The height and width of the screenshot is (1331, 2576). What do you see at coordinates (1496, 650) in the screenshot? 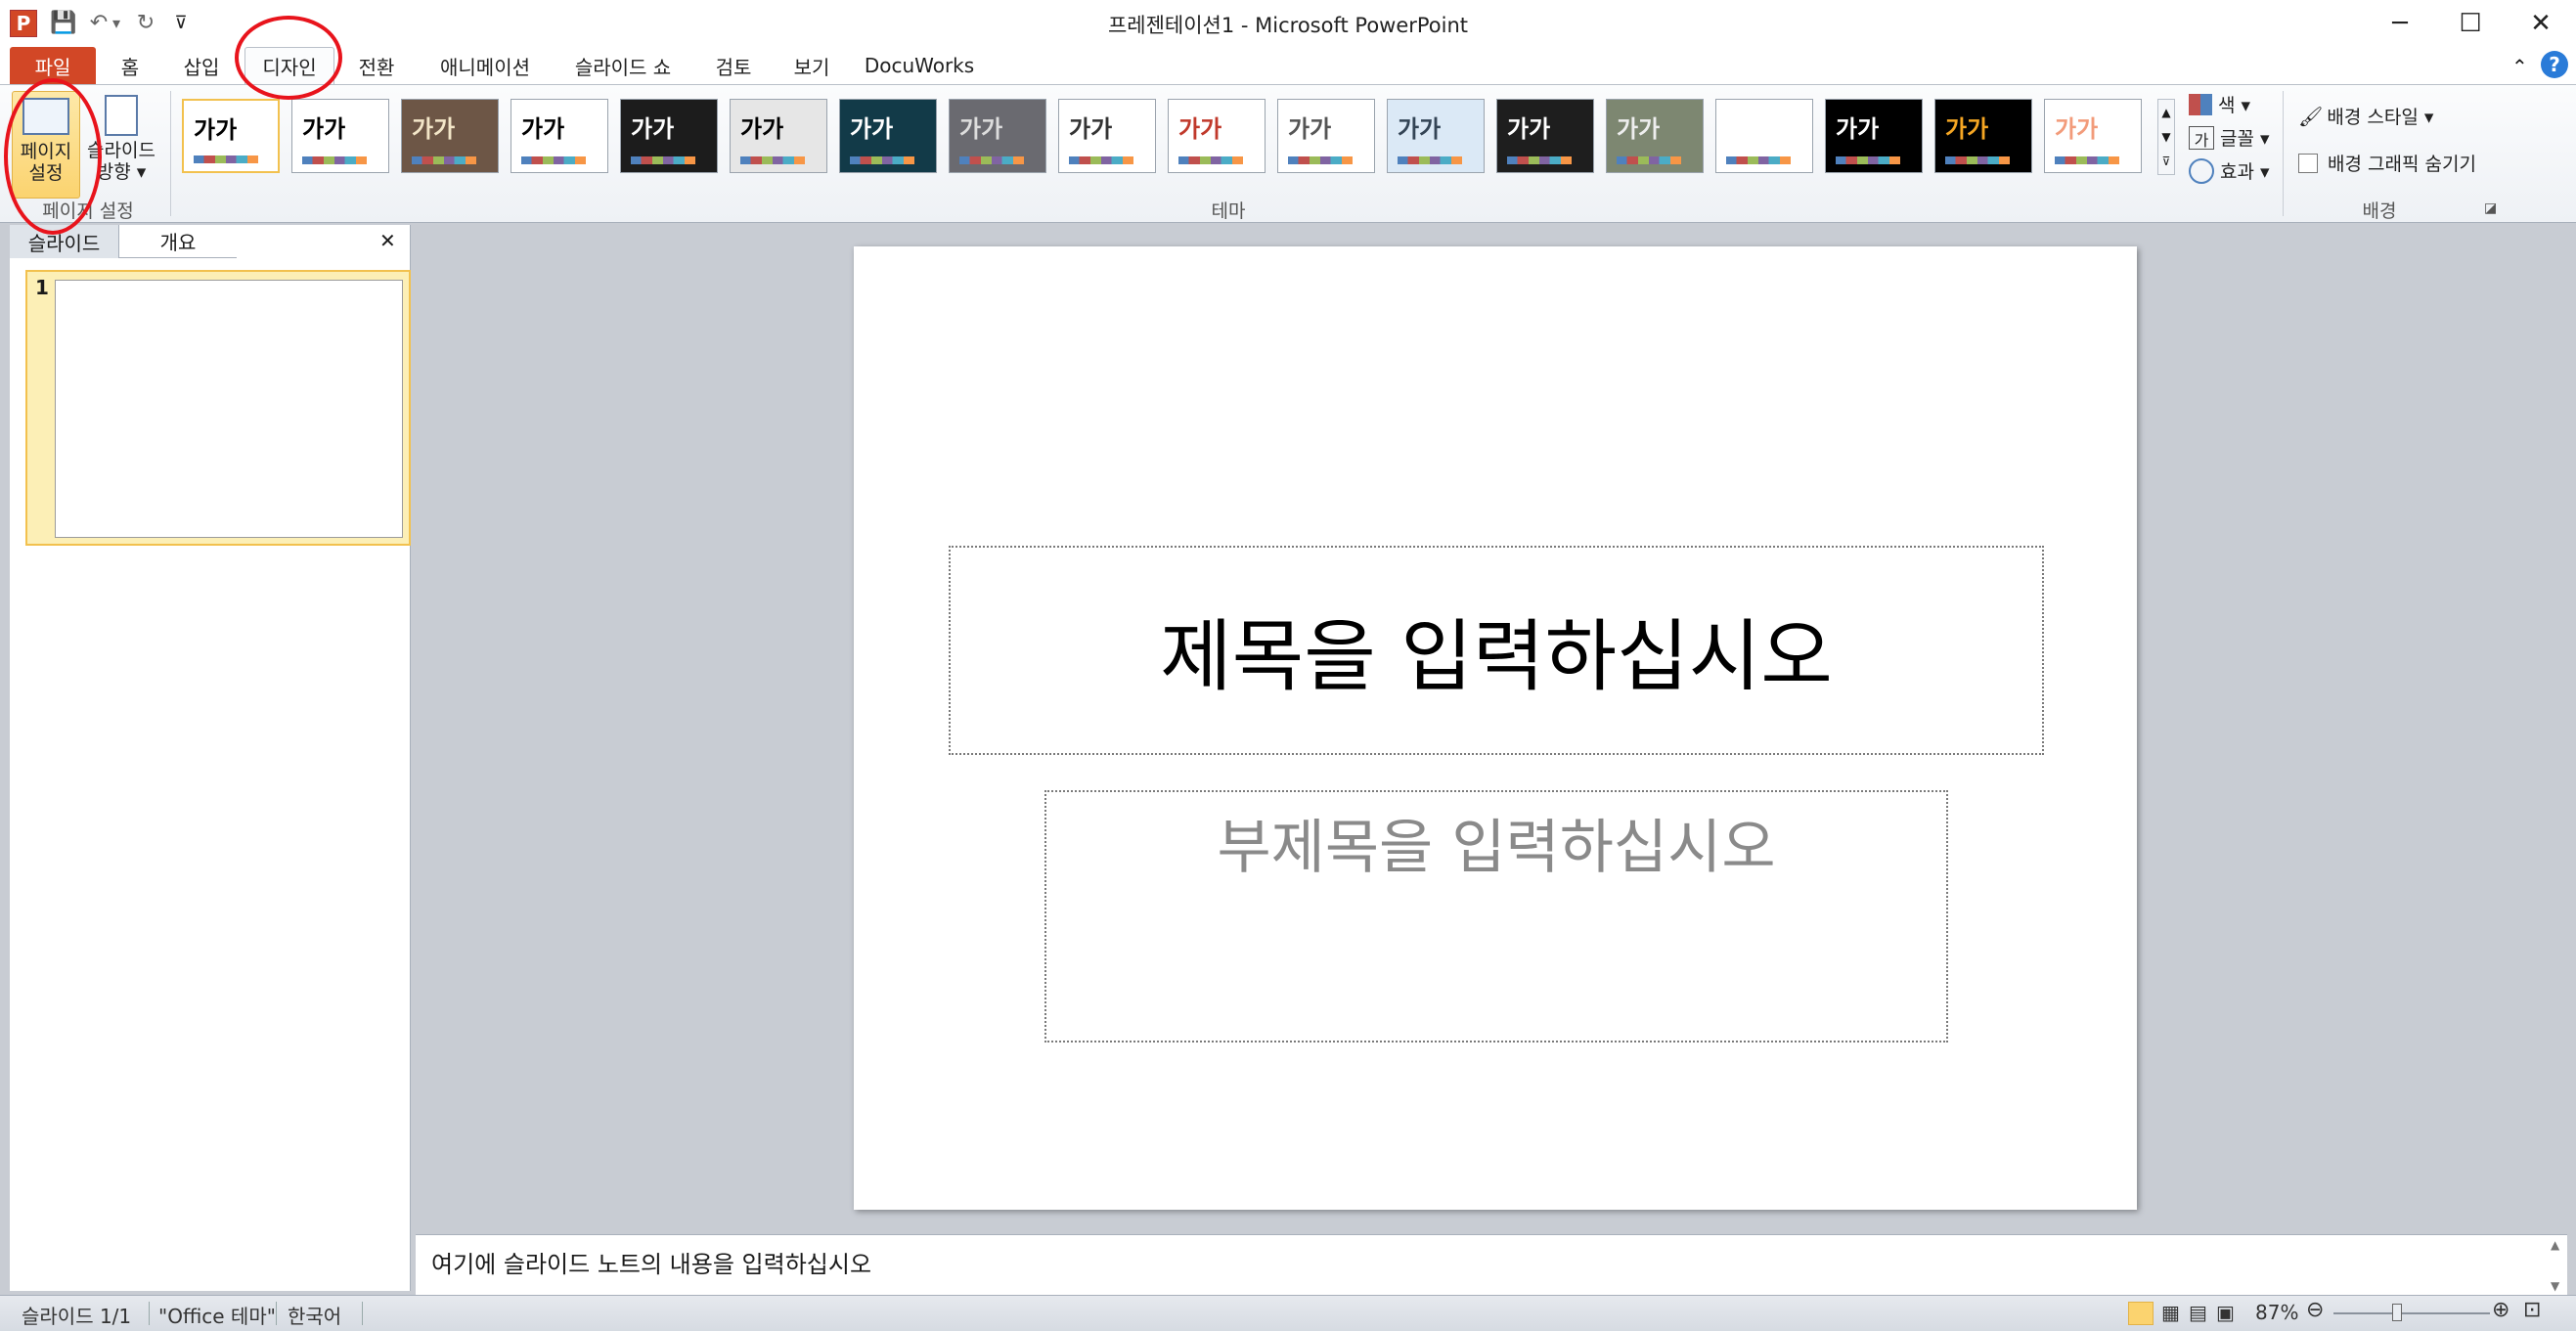
I see `title-placeholder: 제목을 입력하십시오` at bounding box center [1496, 650].